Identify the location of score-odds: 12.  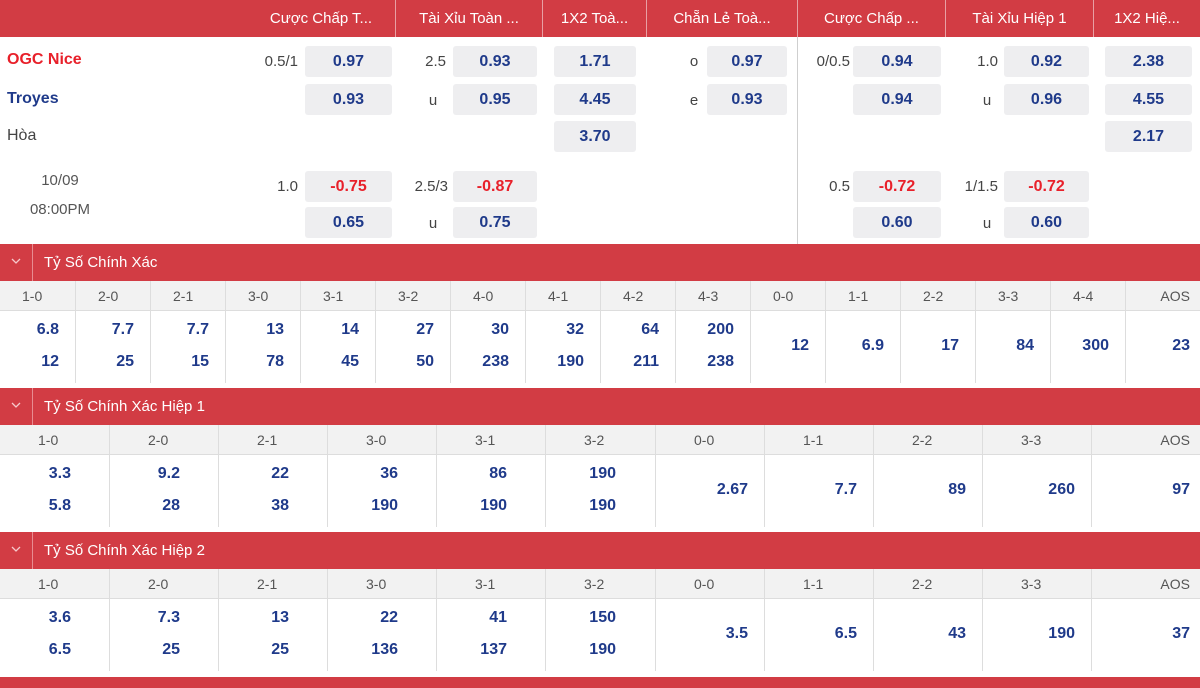
(800, 346).